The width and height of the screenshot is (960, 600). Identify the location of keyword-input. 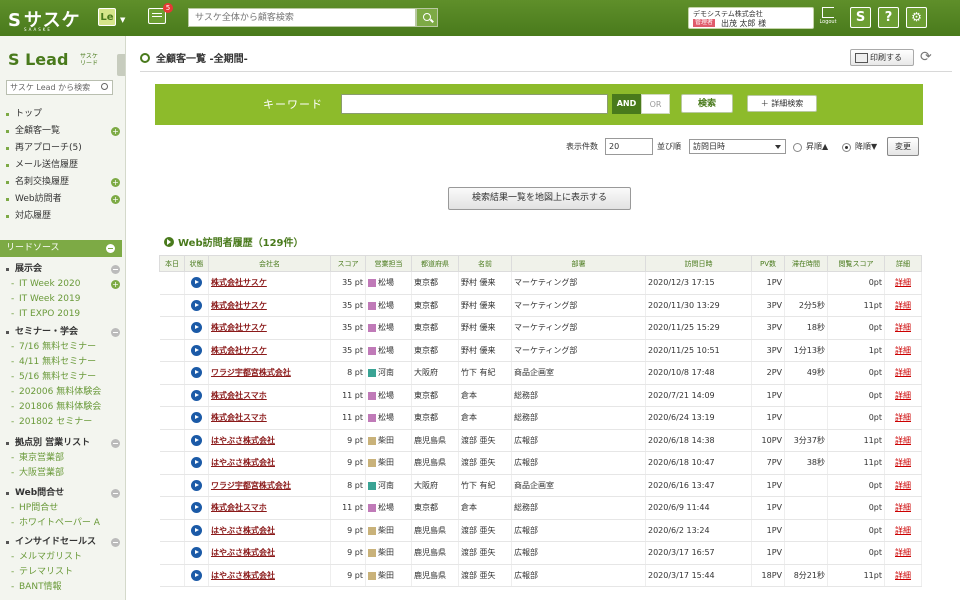
(474, 104).